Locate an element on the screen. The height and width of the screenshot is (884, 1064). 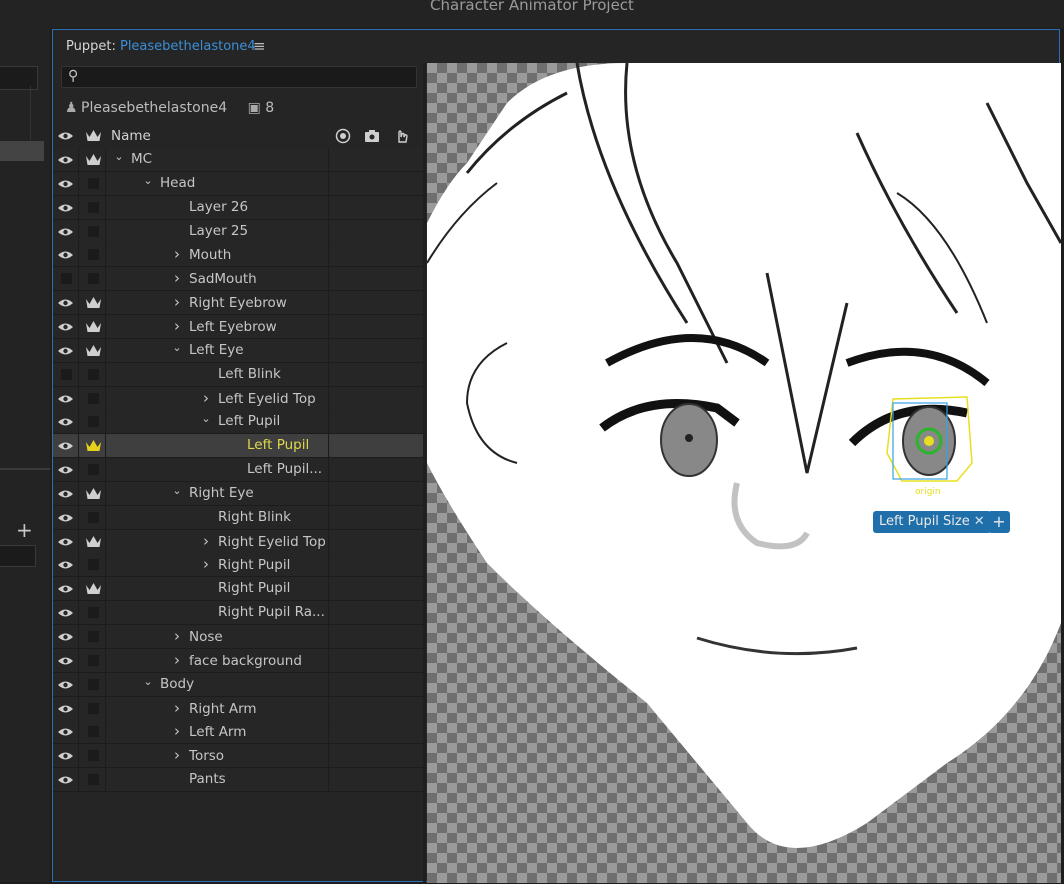
tree-row: Right Blink is located at coordinates (238, 517).